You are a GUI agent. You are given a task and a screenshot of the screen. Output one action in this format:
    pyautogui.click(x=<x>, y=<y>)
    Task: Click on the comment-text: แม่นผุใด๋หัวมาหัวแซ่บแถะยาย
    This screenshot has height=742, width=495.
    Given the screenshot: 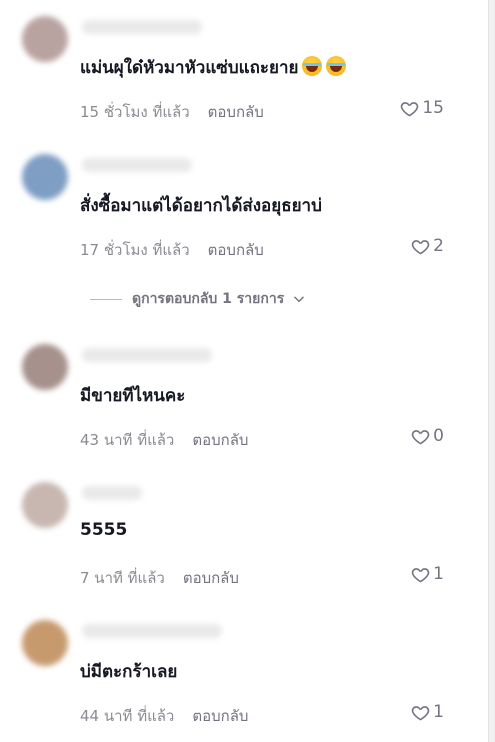 What is the action you would take?
    pyautogui.click(x=213, y=67)
    